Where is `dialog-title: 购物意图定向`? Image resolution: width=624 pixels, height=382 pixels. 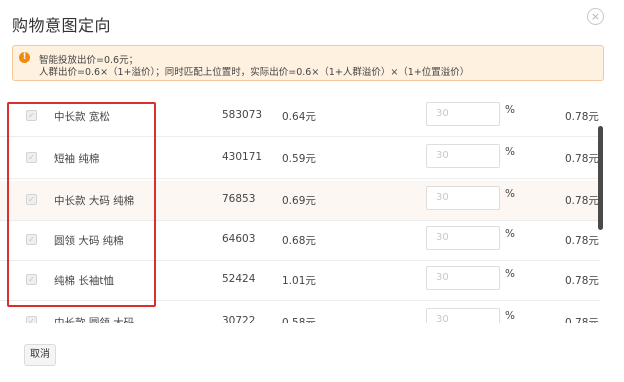 dialog-title: 购物意图定向 is located at coordinates (62, 25).